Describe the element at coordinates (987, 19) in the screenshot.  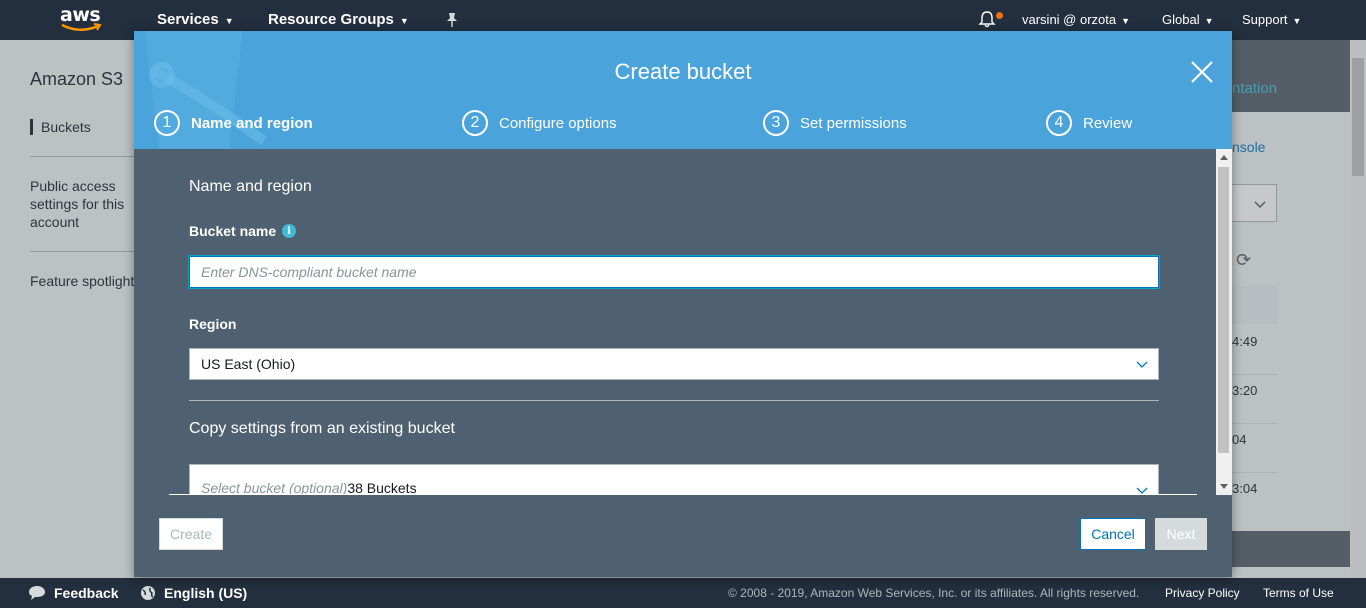
I see `notifications-bell-icon` at that location.